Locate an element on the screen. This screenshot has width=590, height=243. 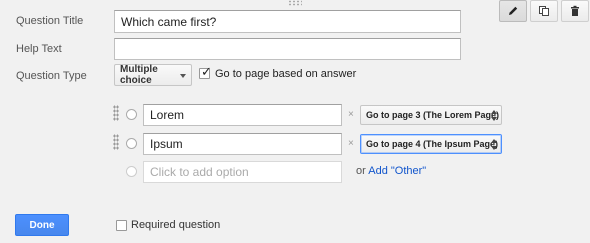
option-input-1: Lorem is located at coordinates (242, 115).